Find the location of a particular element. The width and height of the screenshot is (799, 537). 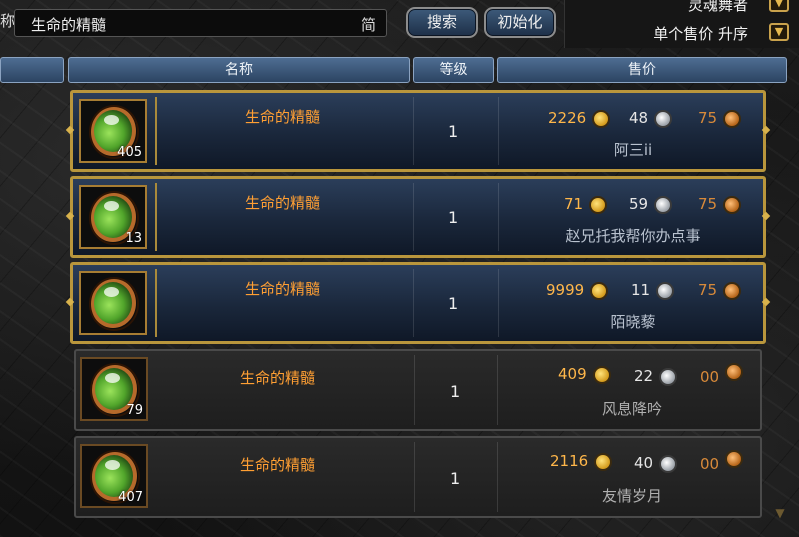

price-gold-value: 409 is located at coordinates (572, 374).